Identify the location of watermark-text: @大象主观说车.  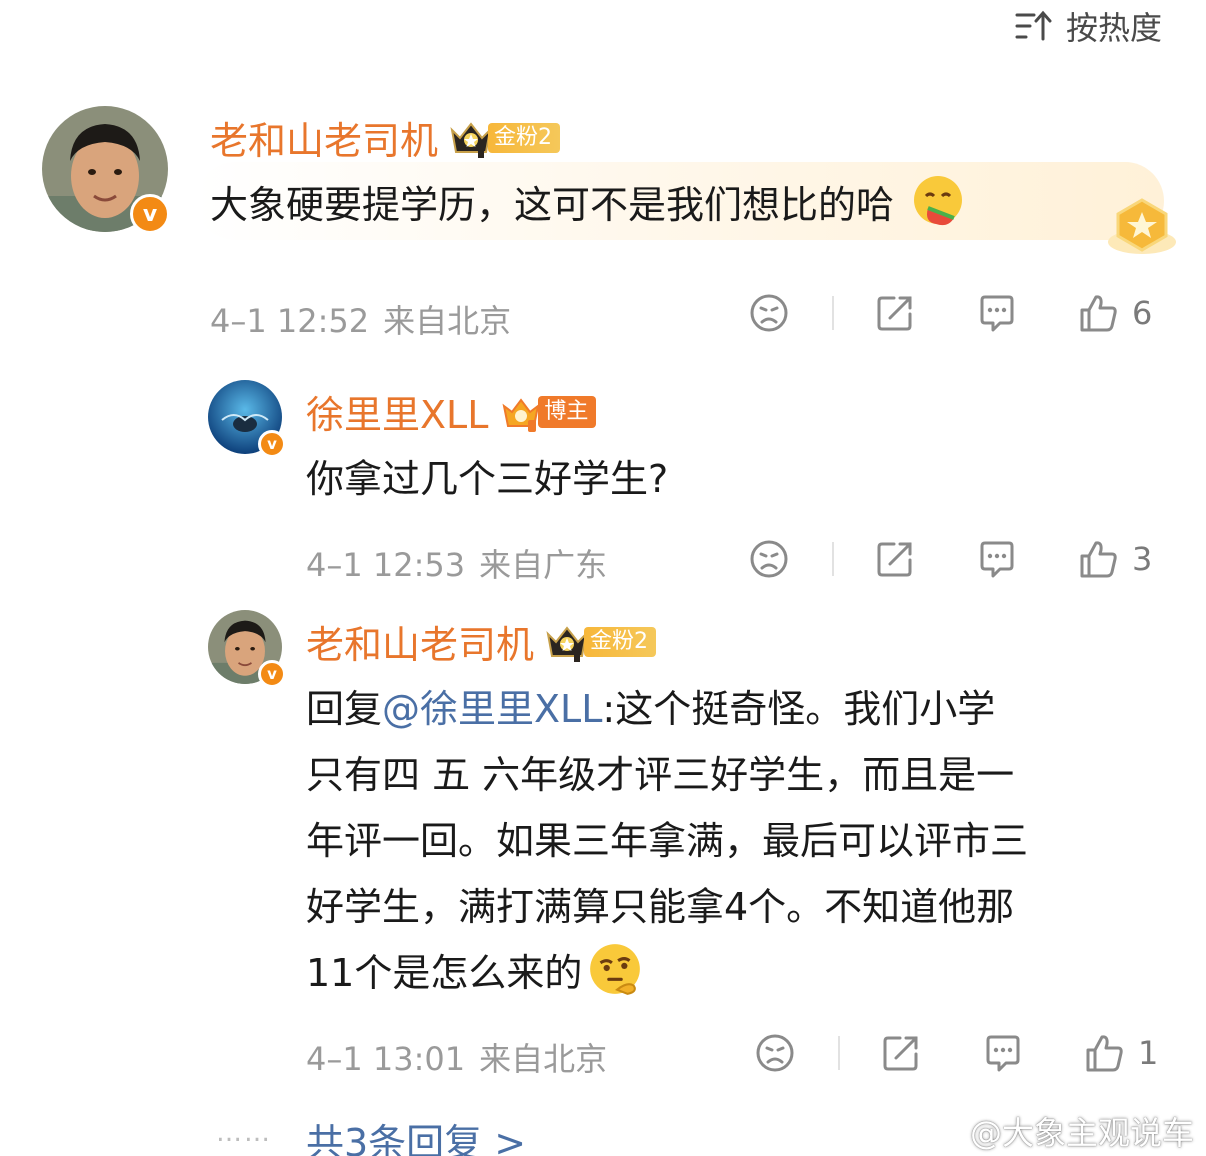
(1081, 1133).